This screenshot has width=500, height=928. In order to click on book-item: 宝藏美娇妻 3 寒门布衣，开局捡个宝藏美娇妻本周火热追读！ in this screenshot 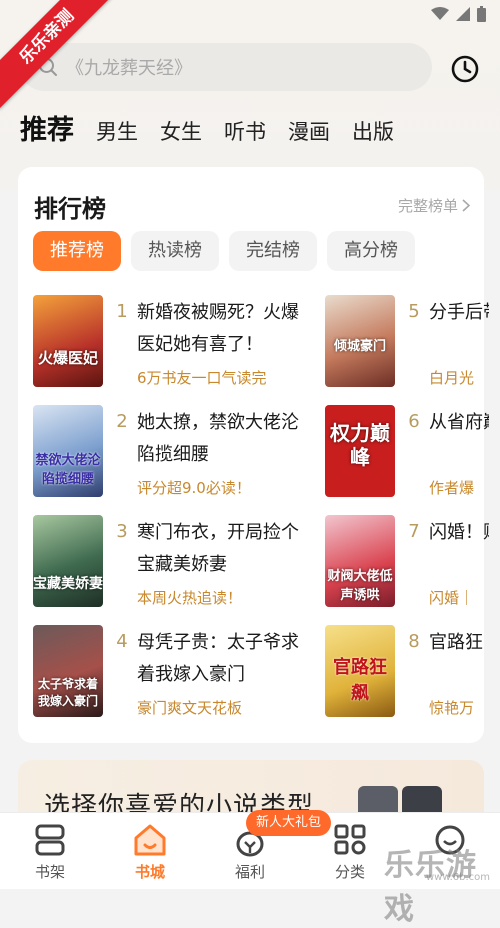, I will do `click(171, 561)`.